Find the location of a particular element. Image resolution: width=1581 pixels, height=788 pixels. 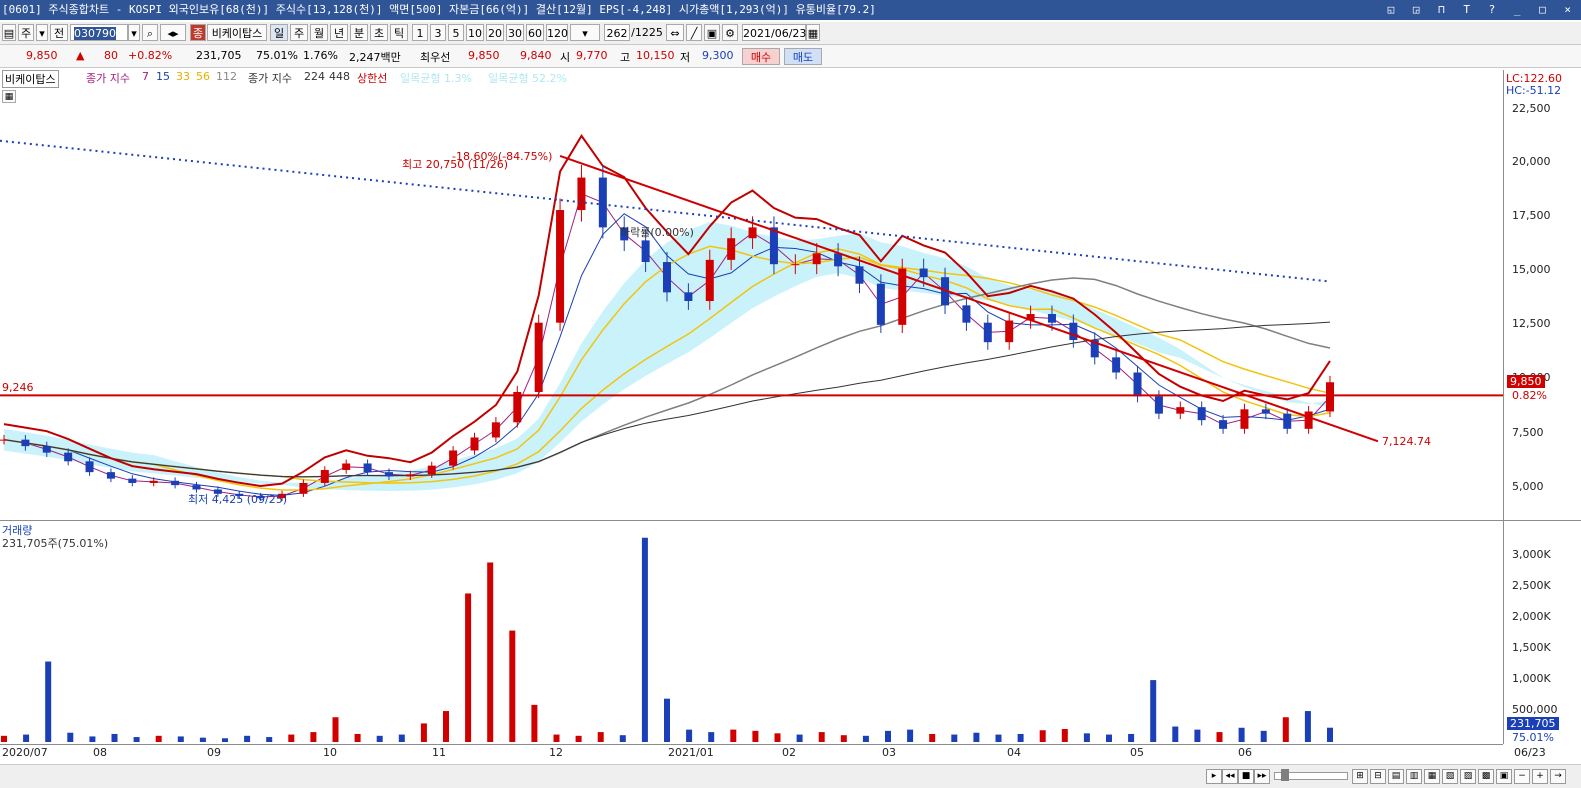

calendar-icon: ▦ is located at coordinates (813, 32).